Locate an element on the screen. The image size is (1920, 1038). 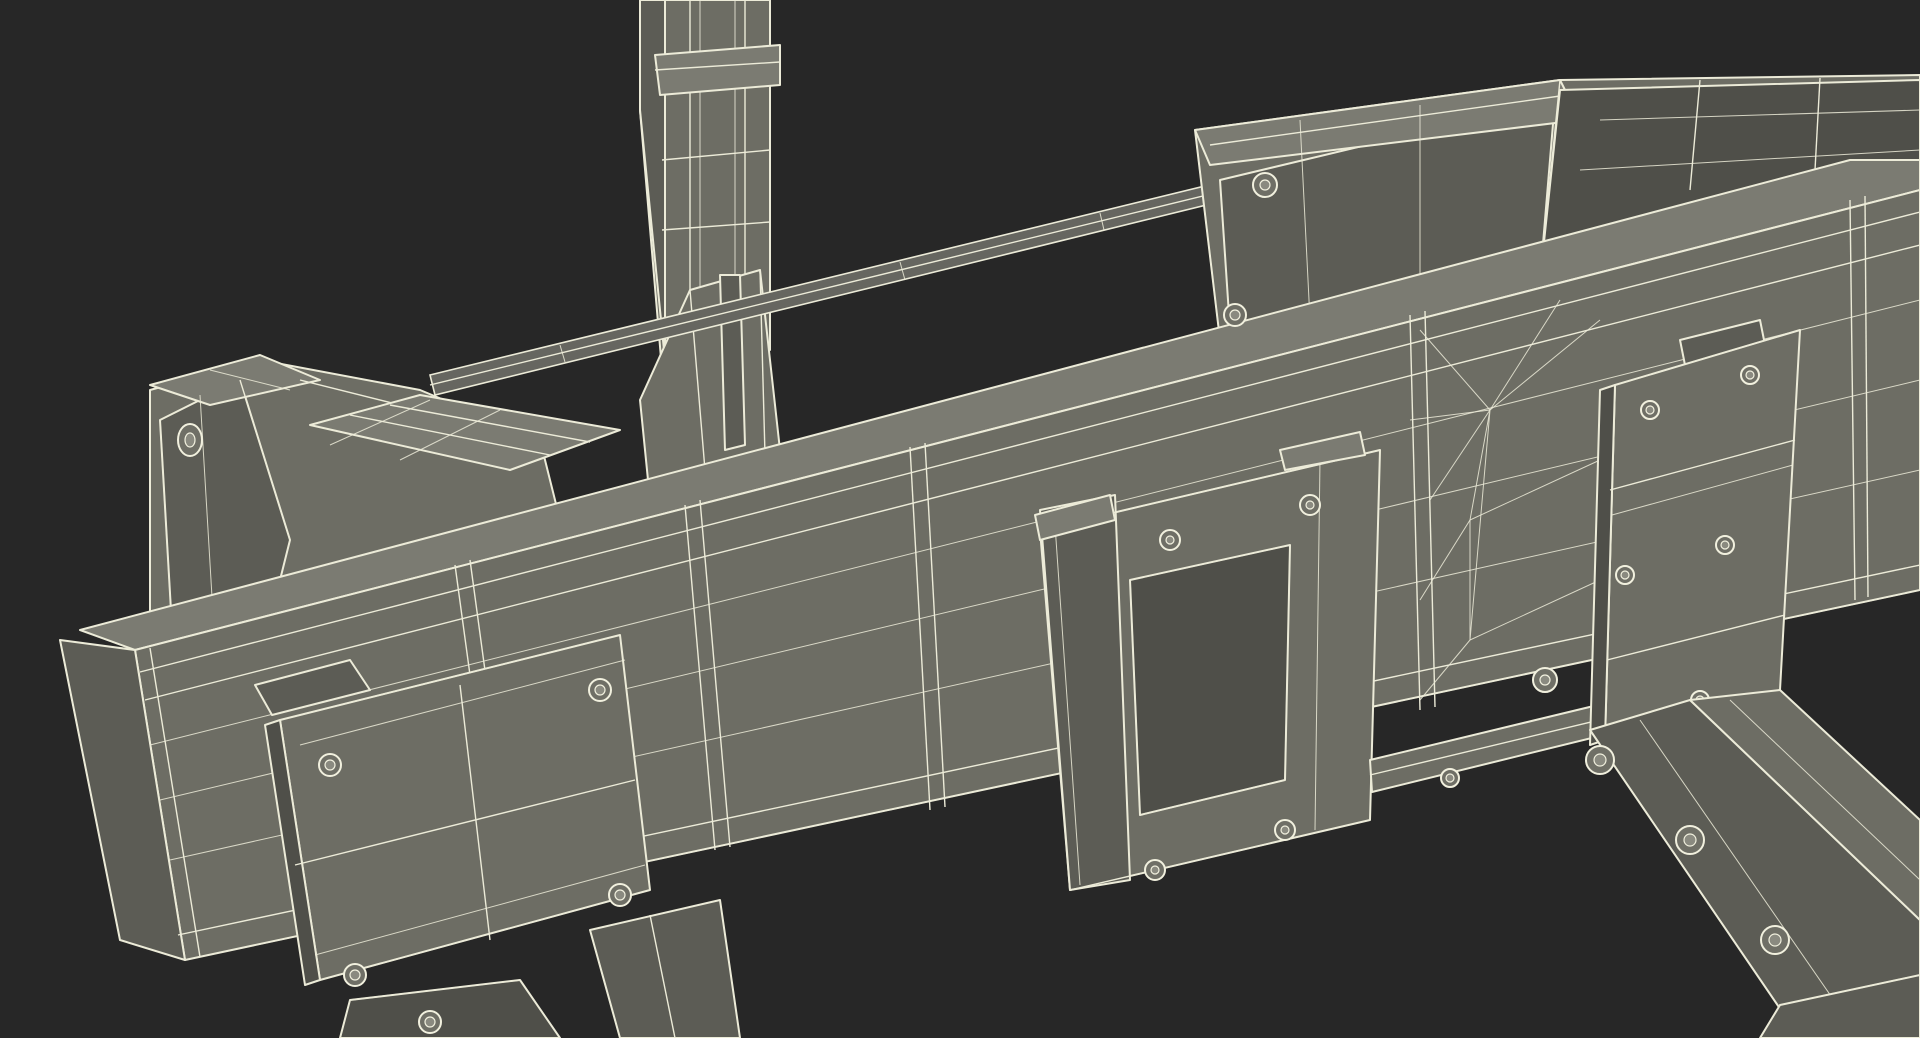
crossbar-bolt is located at coordinates (1450, 778).